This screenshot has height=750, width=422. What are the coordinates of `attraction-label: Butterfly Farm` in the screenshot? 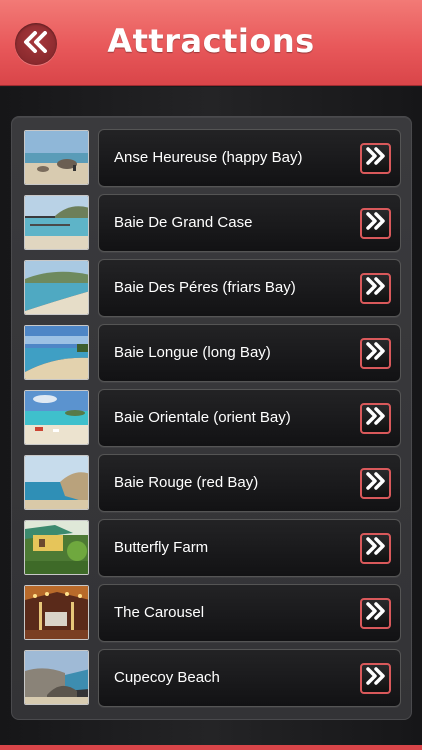 It's located at (161, 547).